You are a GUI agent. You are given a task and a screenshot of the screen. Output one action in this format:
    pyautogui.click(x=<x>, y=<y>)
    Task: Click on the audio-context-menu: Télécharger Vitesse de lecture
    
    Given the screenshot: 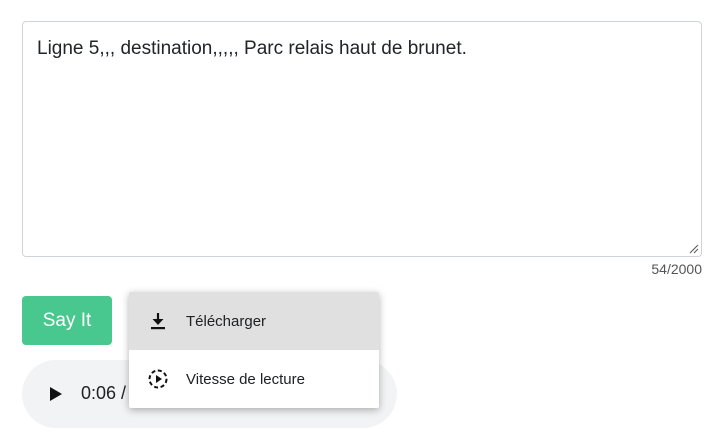 What is the action you would take?
    pyautogui.click(x=254, y=350)
    